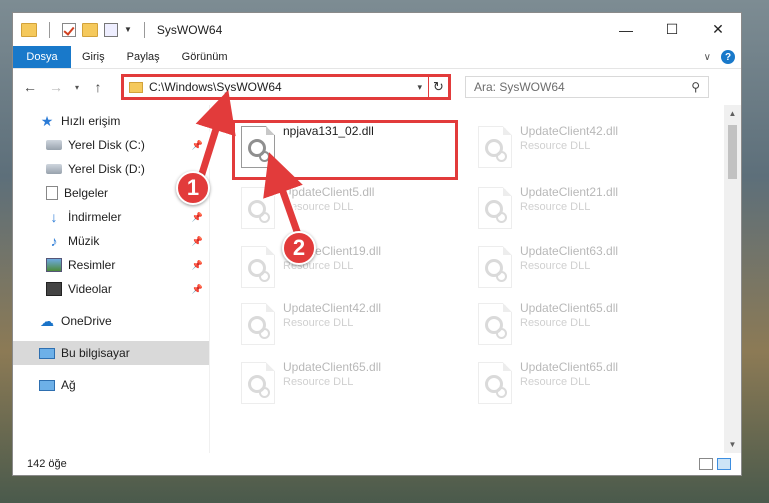 This screenshot has width=769, height=503. Describe the element at coordinates (728, 57) in the screenshot. I see `help-icon: ?` at that location.